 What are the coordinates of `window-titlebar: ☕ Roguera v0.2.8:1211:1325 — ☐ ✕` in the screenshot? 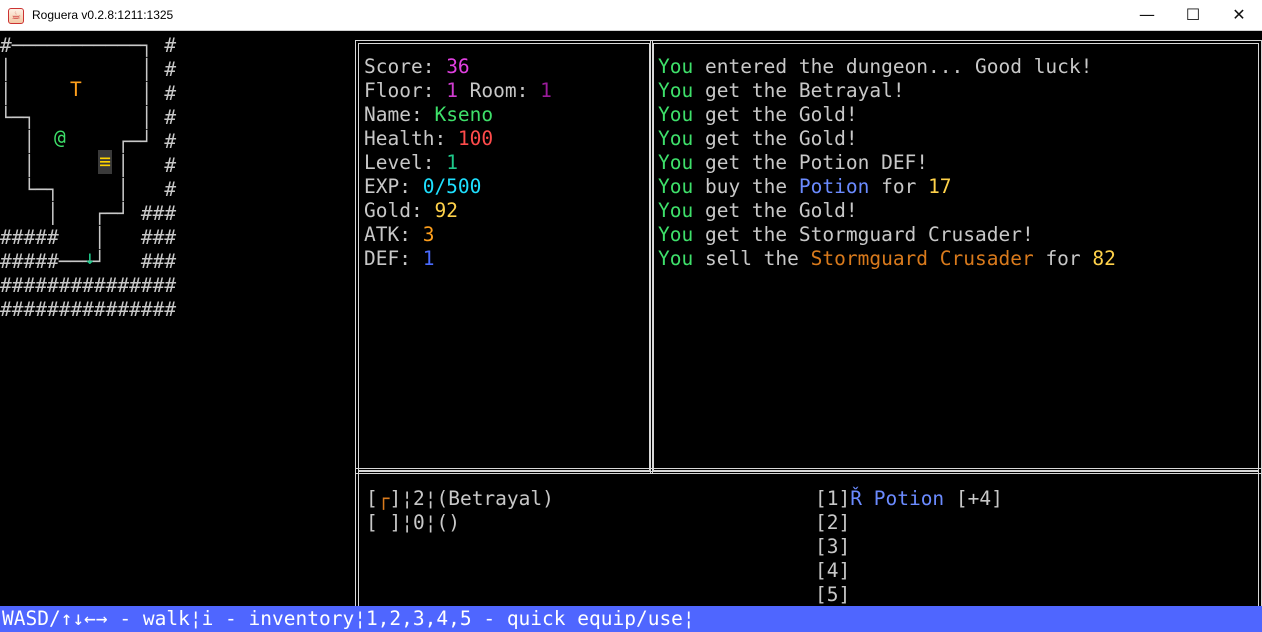 It's located at (631, 15).